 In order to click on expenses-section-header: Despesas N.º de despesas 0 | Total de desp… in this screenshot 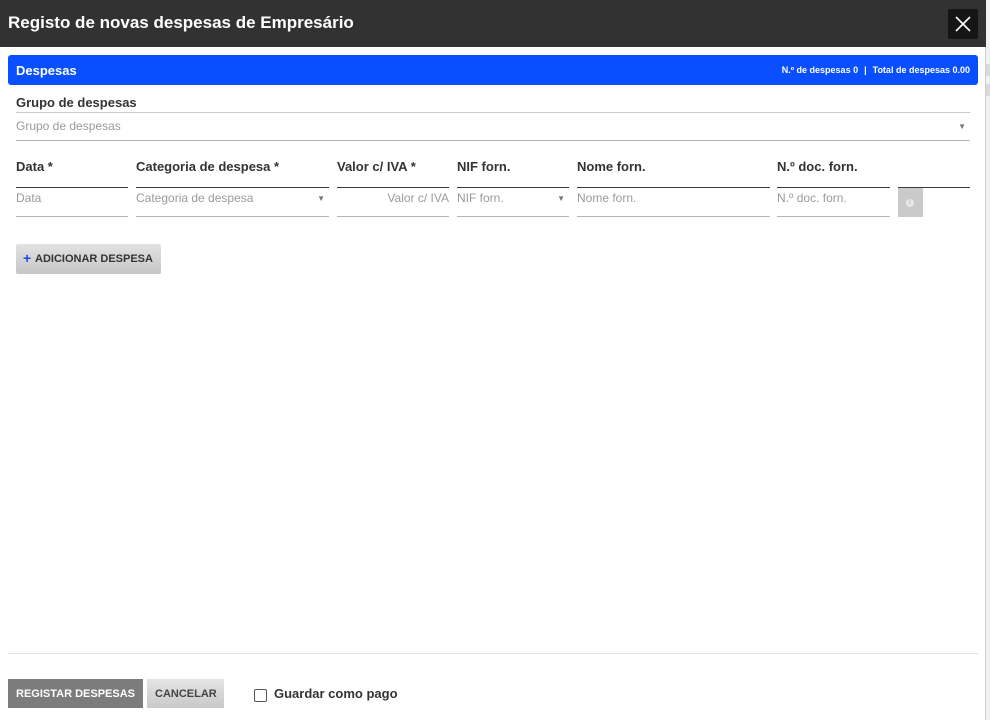, I will do `click(493, 70)`.